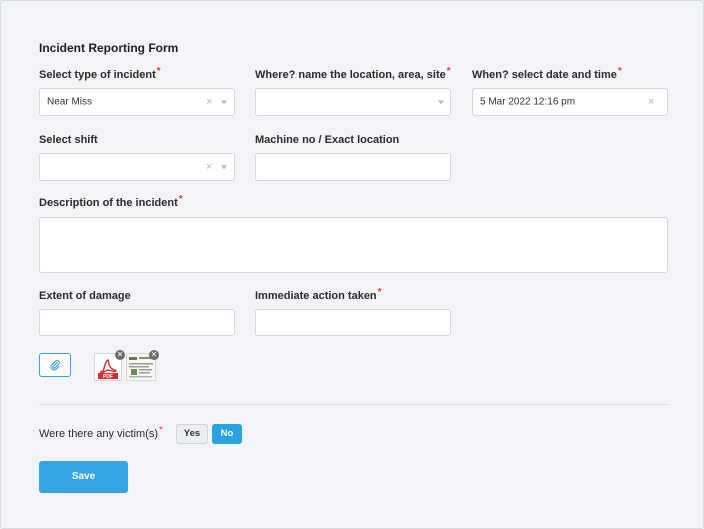 This screenshot has height=529, width=704. What do you see at coordinates (85, 296) in the screenshot?
I see `damage-label: Extent of damage` at bounding box center [85, 296].